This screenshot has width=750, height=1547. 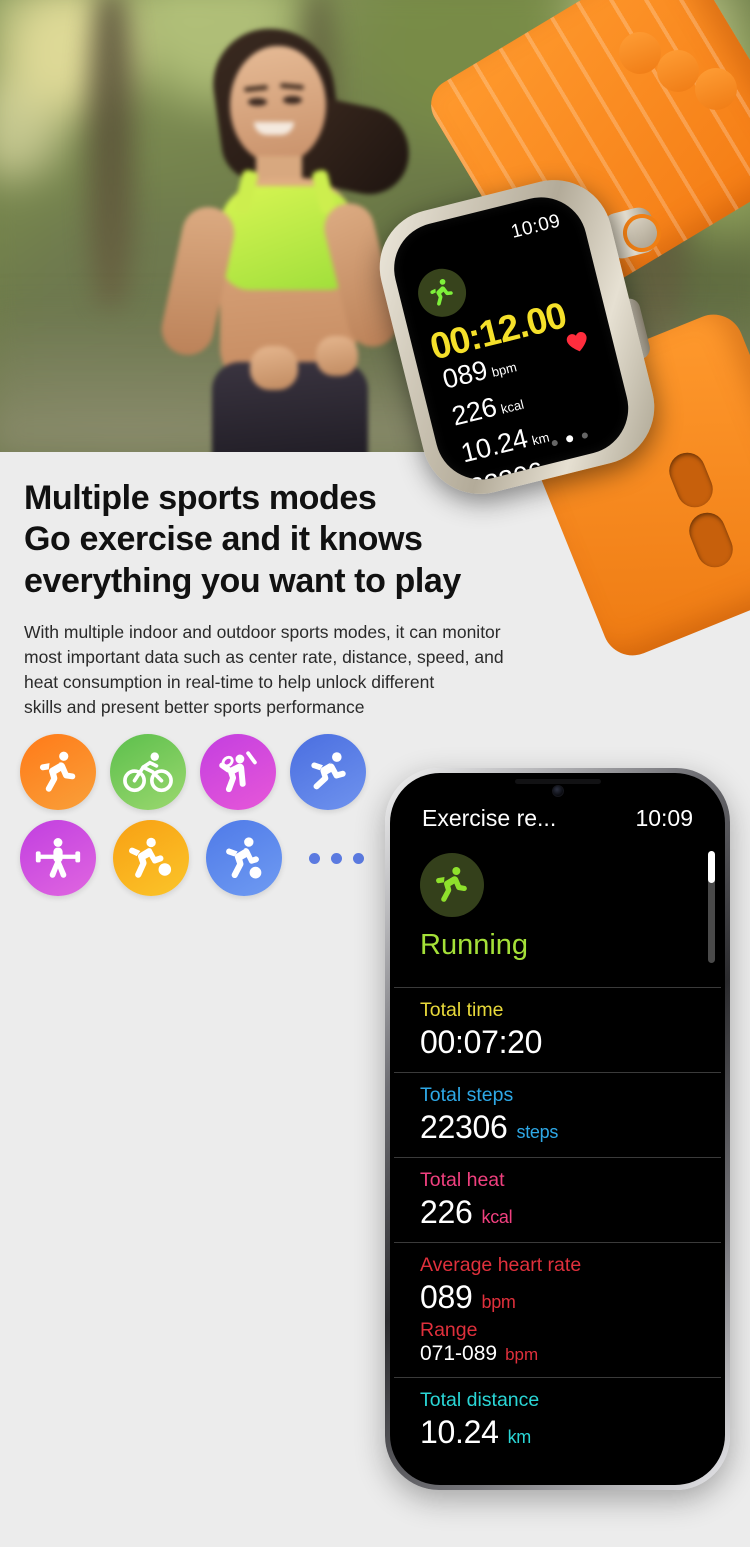 What do you see at coordinates (537, 1132) in the screenshot?
I see `stat-unit: steps` at bounding box center [537, 1132].